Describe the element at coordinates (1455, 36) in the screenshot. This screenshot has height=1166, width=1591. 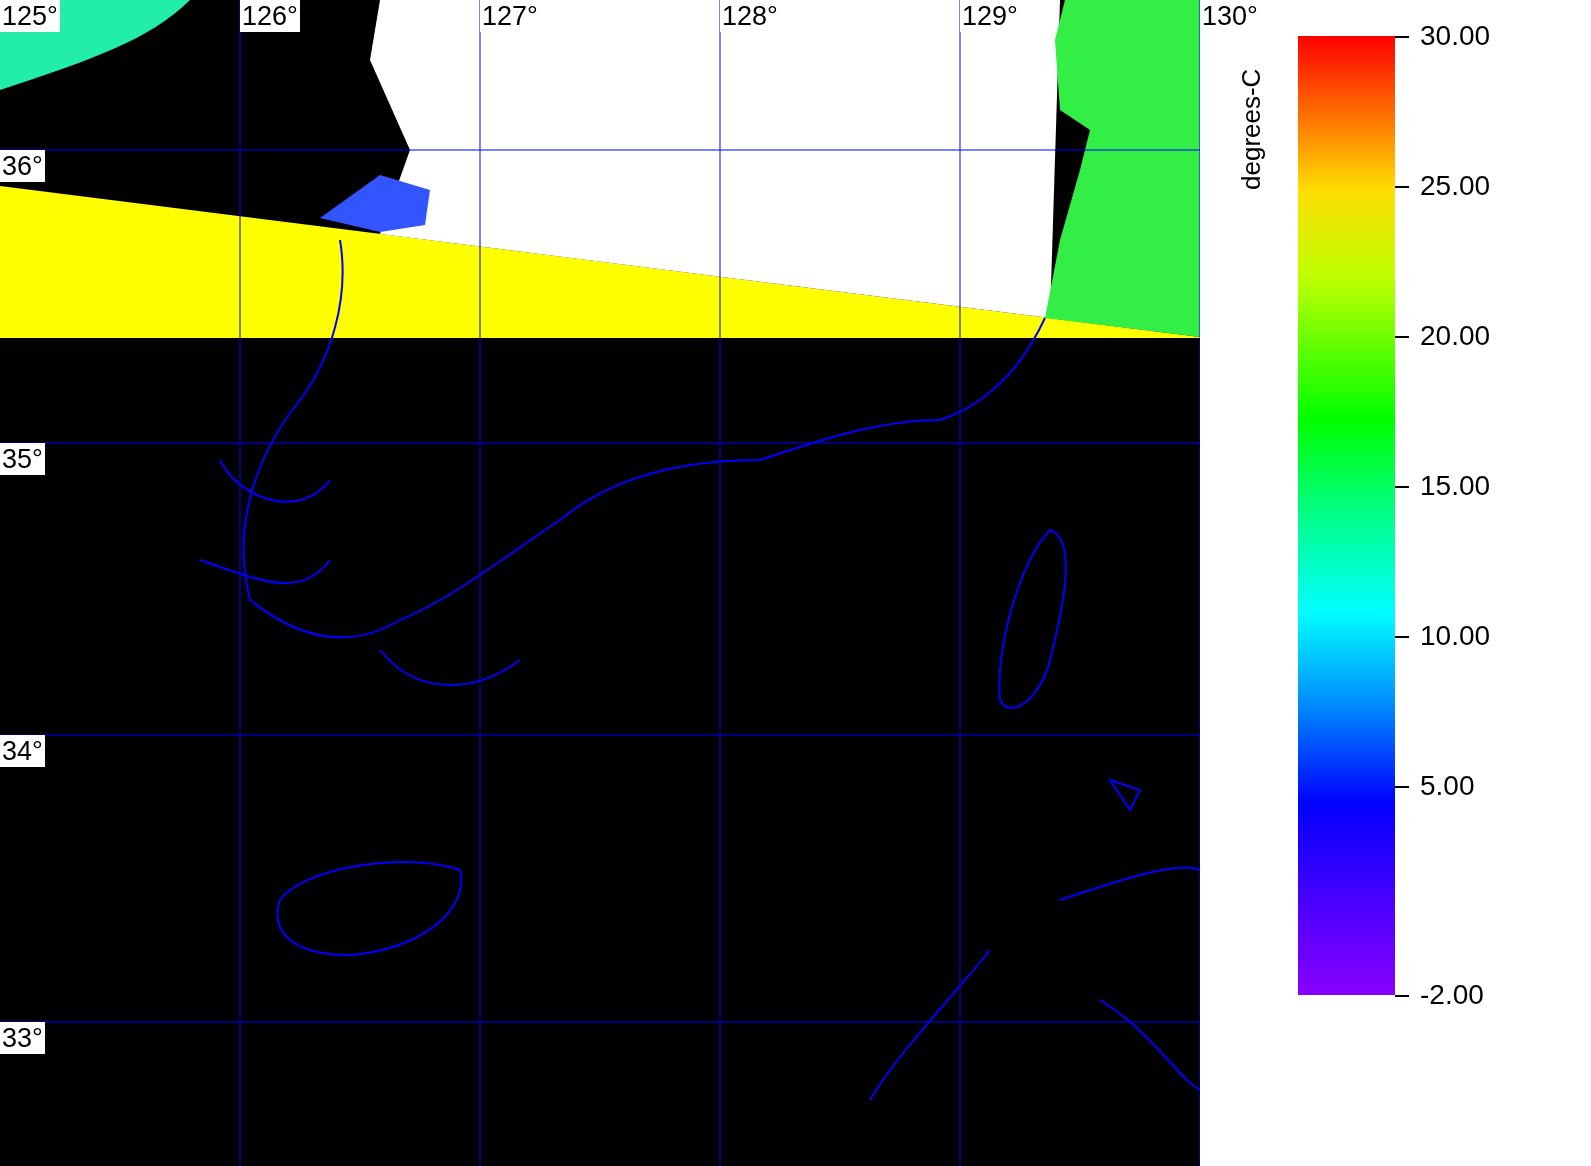
I see `scale-value: 30.00` at that location.